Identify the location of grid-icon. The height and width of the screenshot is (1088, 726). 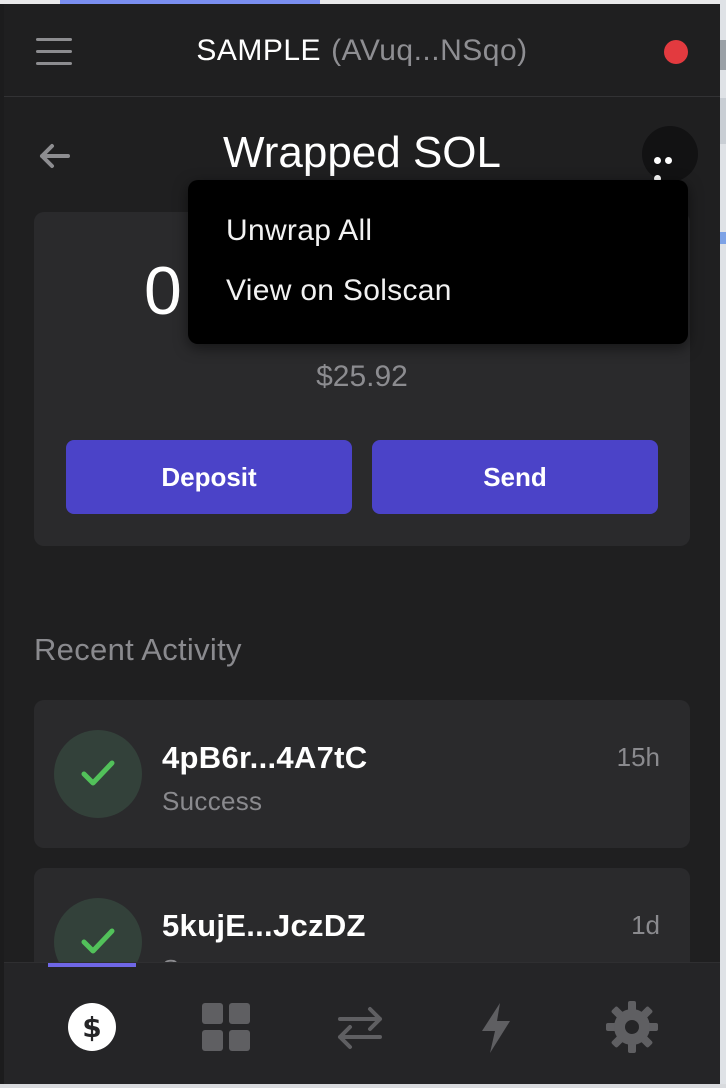
(226, 1027).